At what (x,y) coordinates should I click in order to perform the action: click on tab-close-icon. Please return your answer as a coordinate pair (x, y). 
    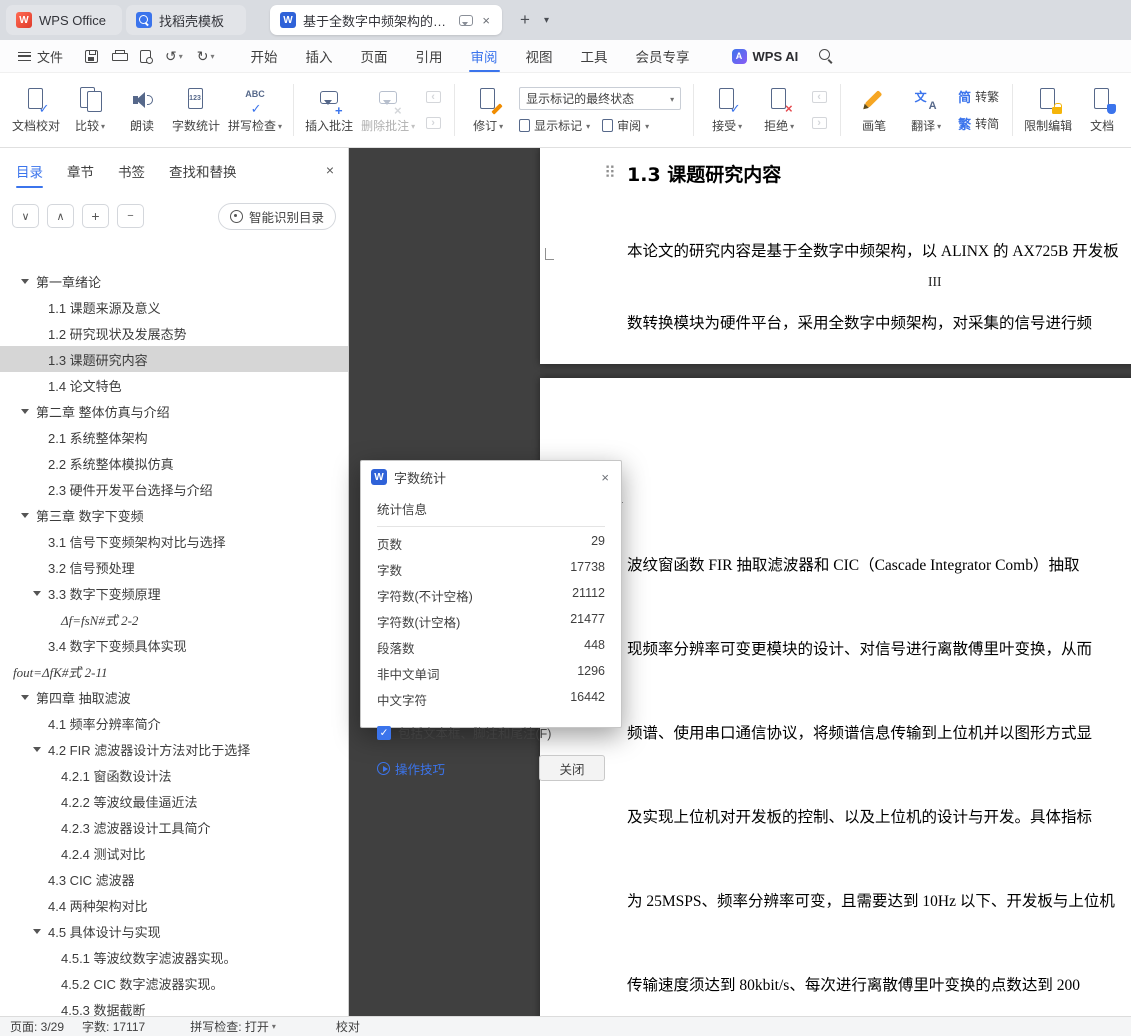
    Looking at the image, I should click on (486, 20).